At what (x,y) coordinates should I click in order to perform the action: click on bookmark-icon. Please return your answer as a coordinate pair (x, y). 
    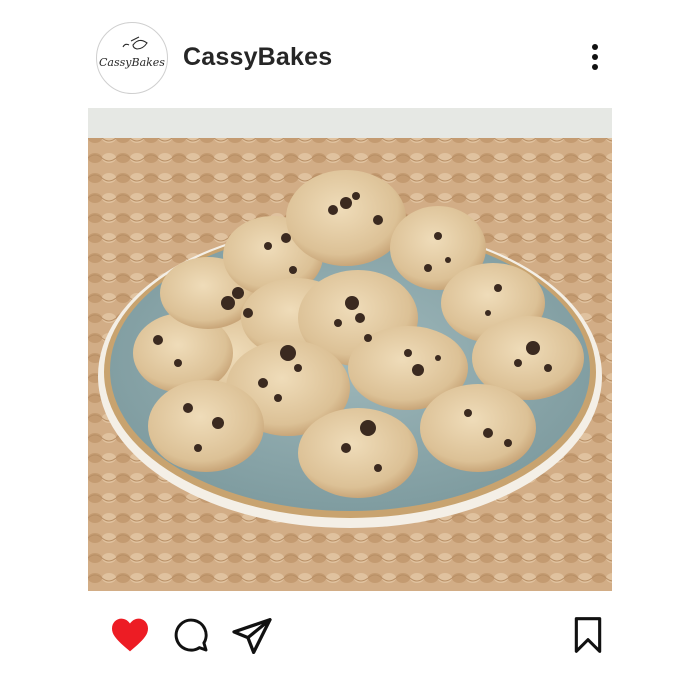
    Looking at the image, I should click on (588, 635).